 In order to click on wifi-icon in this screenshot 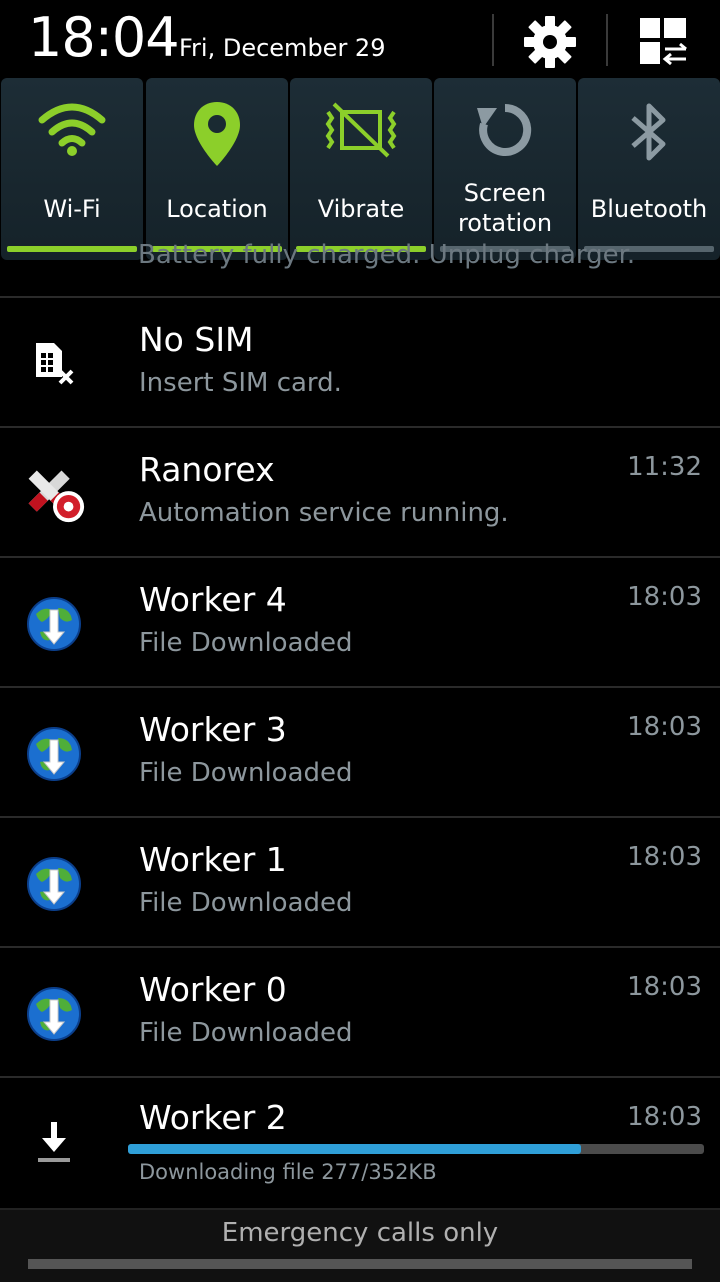, I will do `click(72, 129)`.